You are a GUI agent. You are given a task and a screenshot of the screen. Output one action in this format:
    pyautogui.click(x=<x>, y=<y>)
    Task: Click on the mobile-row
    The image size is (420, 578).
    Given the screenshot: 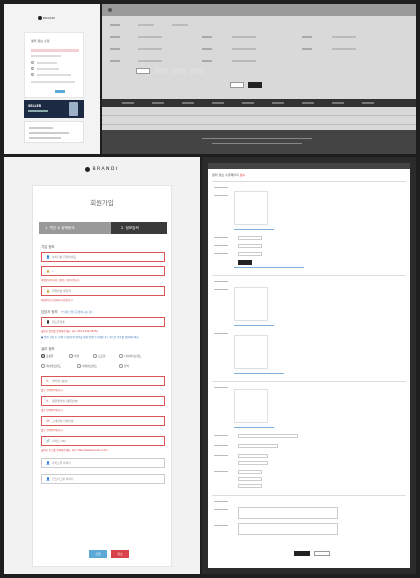 What is the action you would take?
    pyautogui.click(x=55, y=50)
    